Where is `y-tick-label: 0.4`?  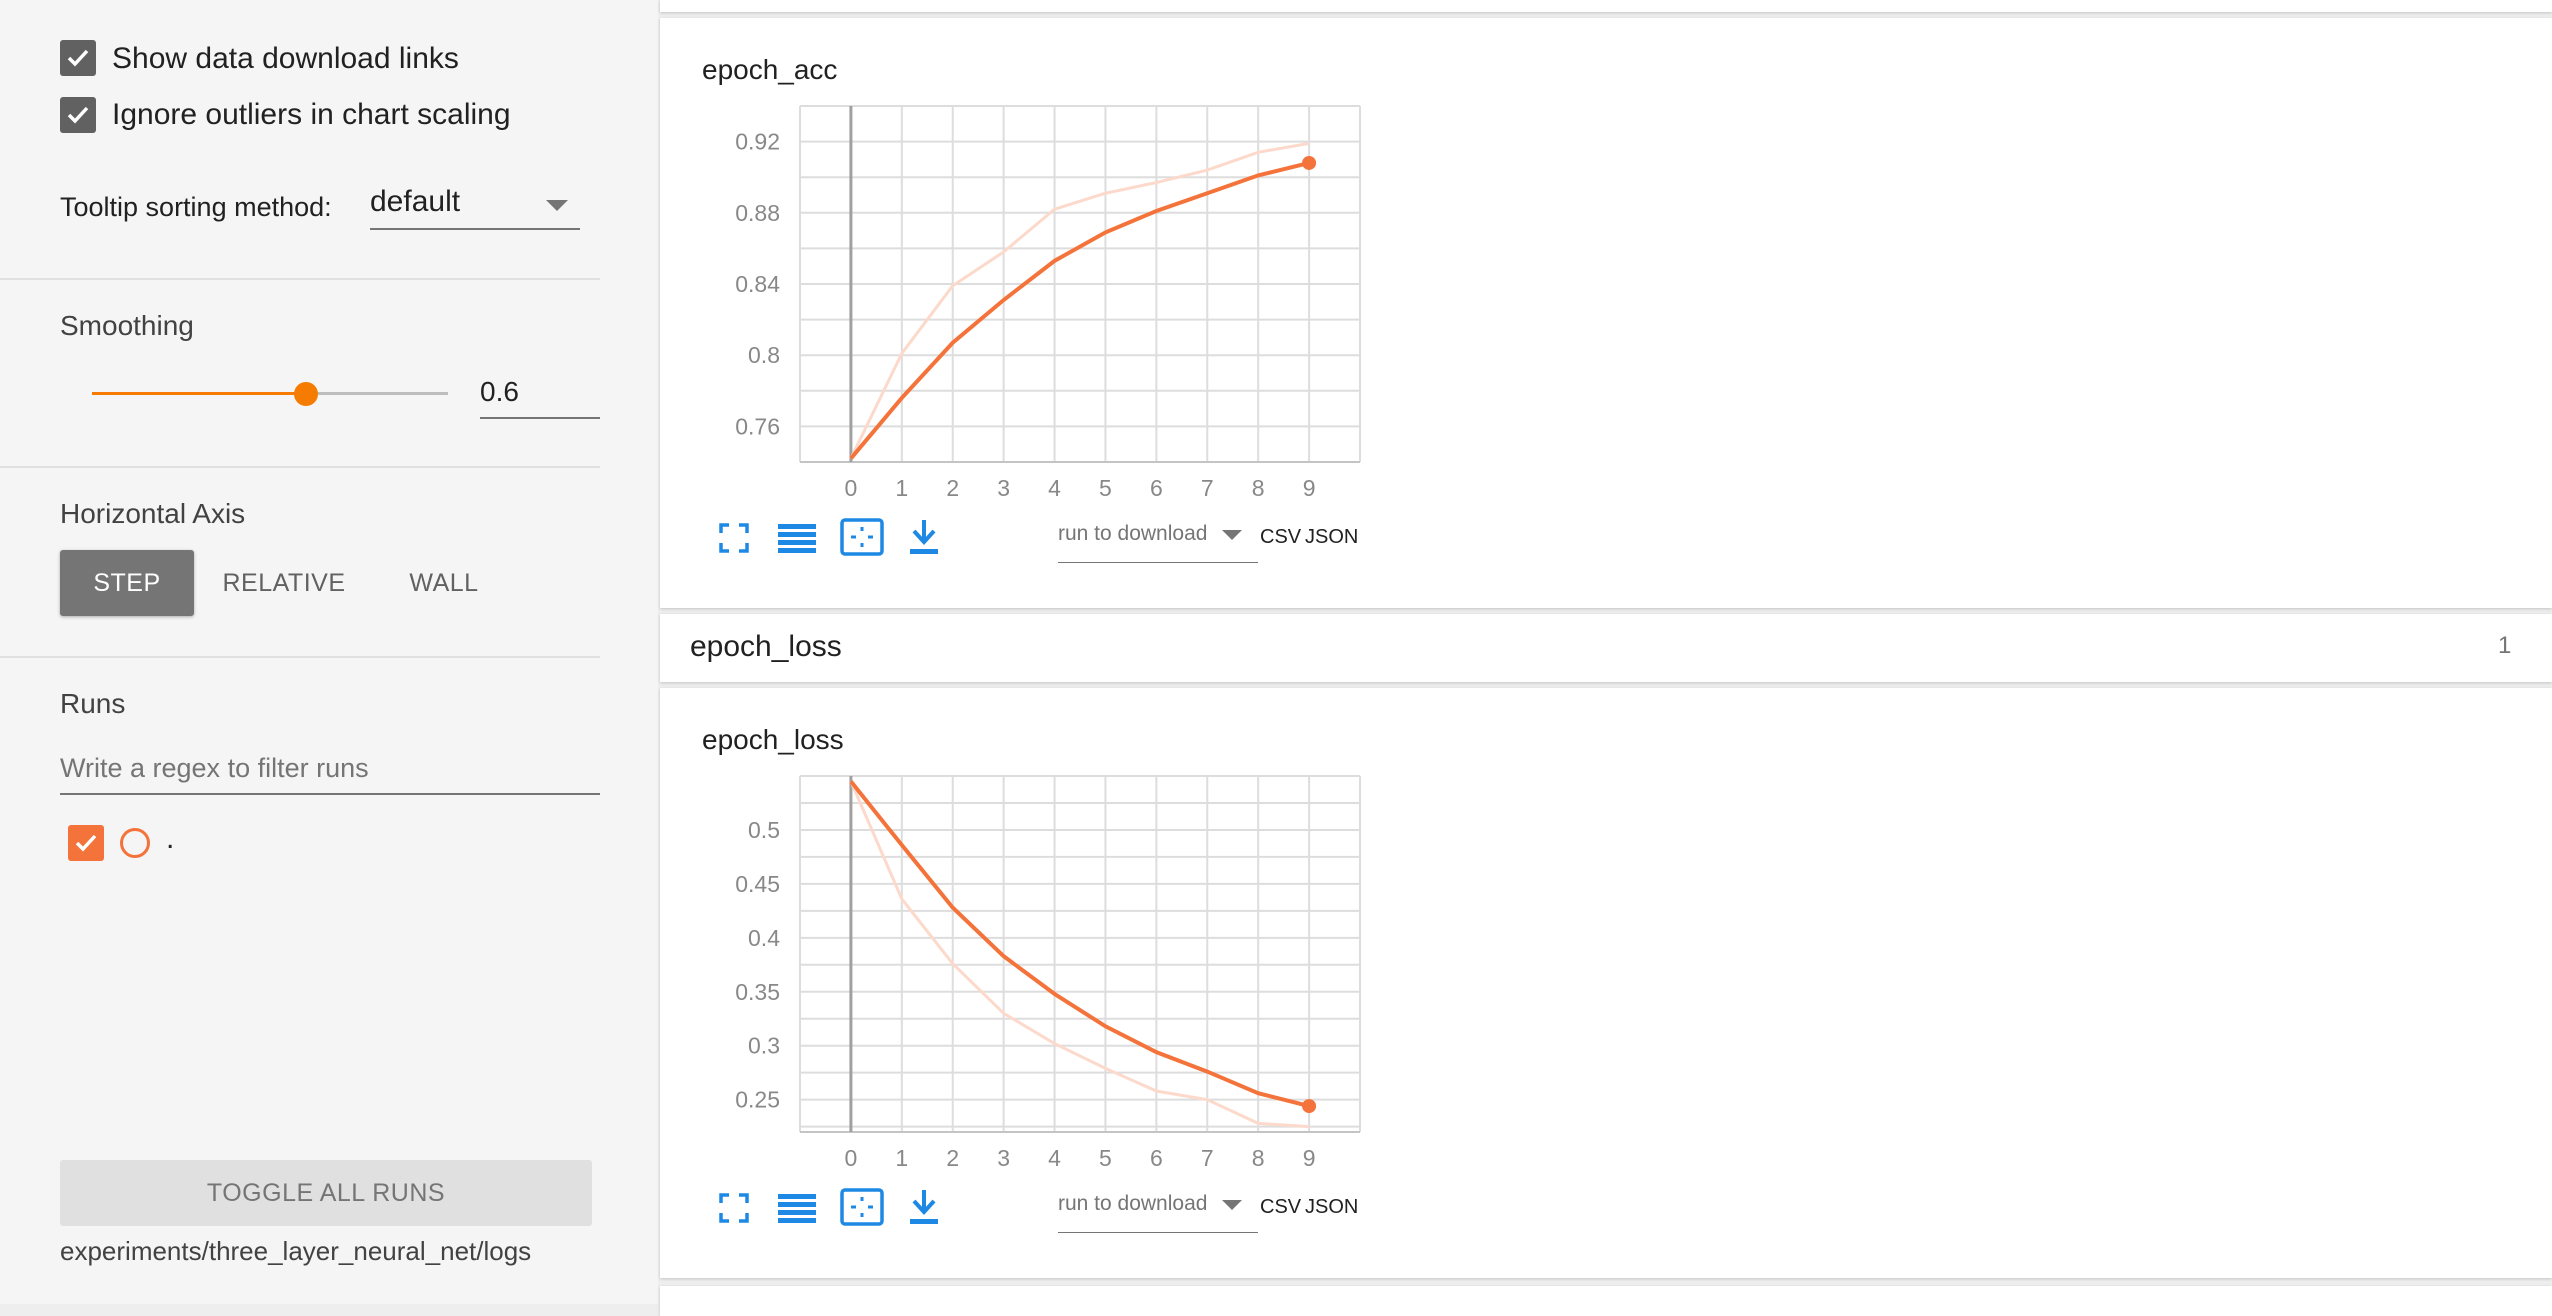 y-tick-label: 0.4 is located at coordinates (764, 938).